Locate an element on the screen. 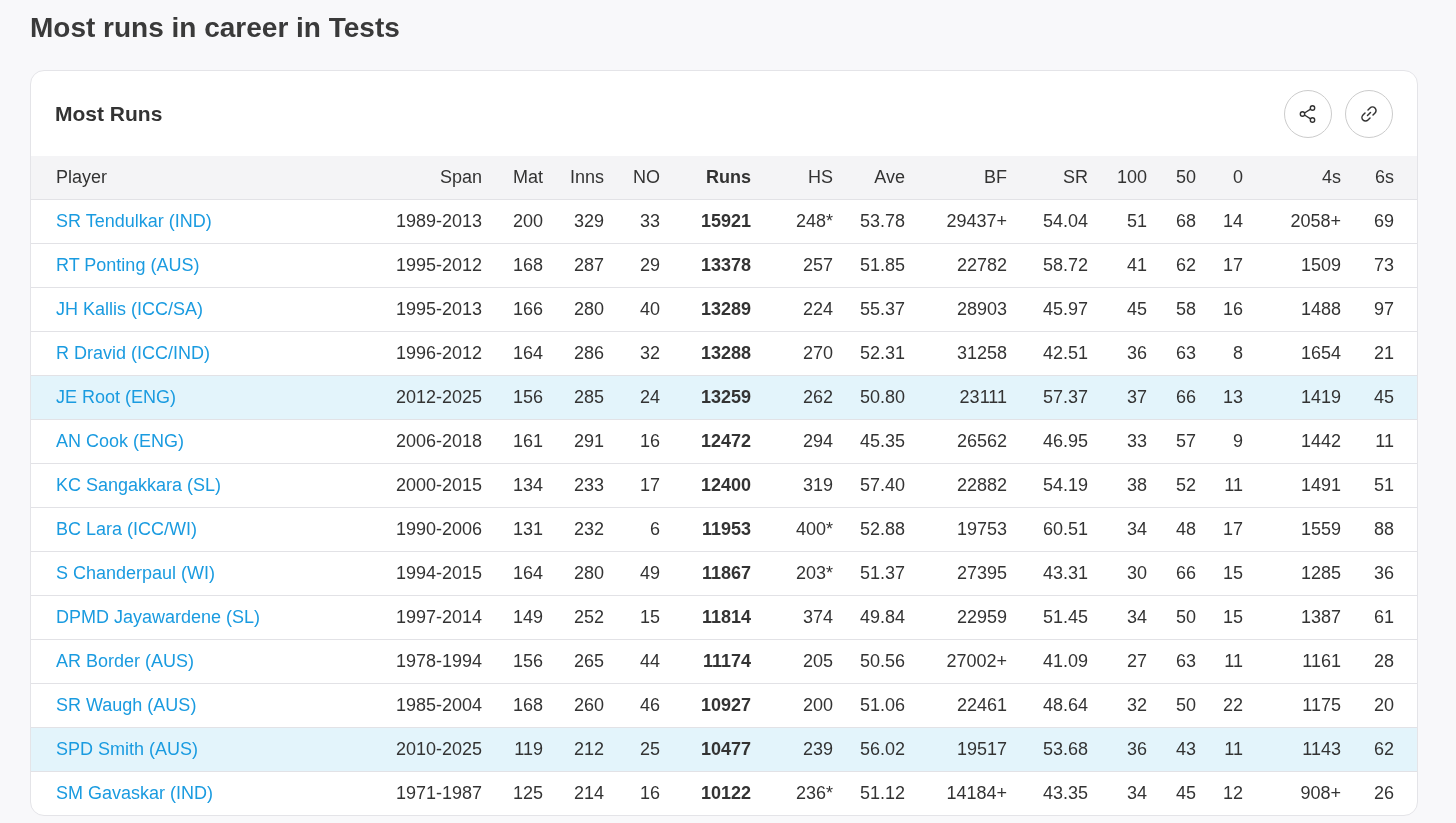  table-cell: 24 is located at coordinates (632, 397).